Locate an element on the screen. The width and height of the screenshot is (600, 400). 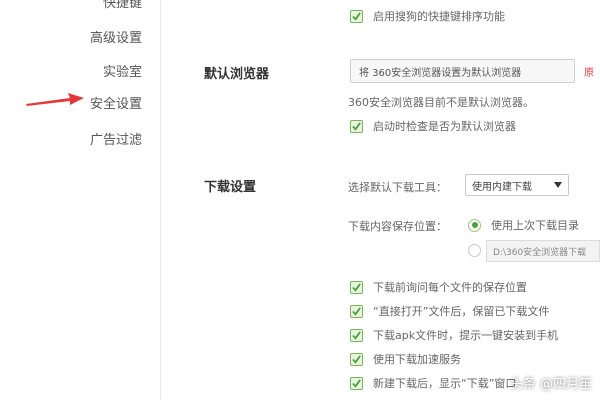
location-last-label: 使用上次下载目录 is located at coordinates (535, 225).